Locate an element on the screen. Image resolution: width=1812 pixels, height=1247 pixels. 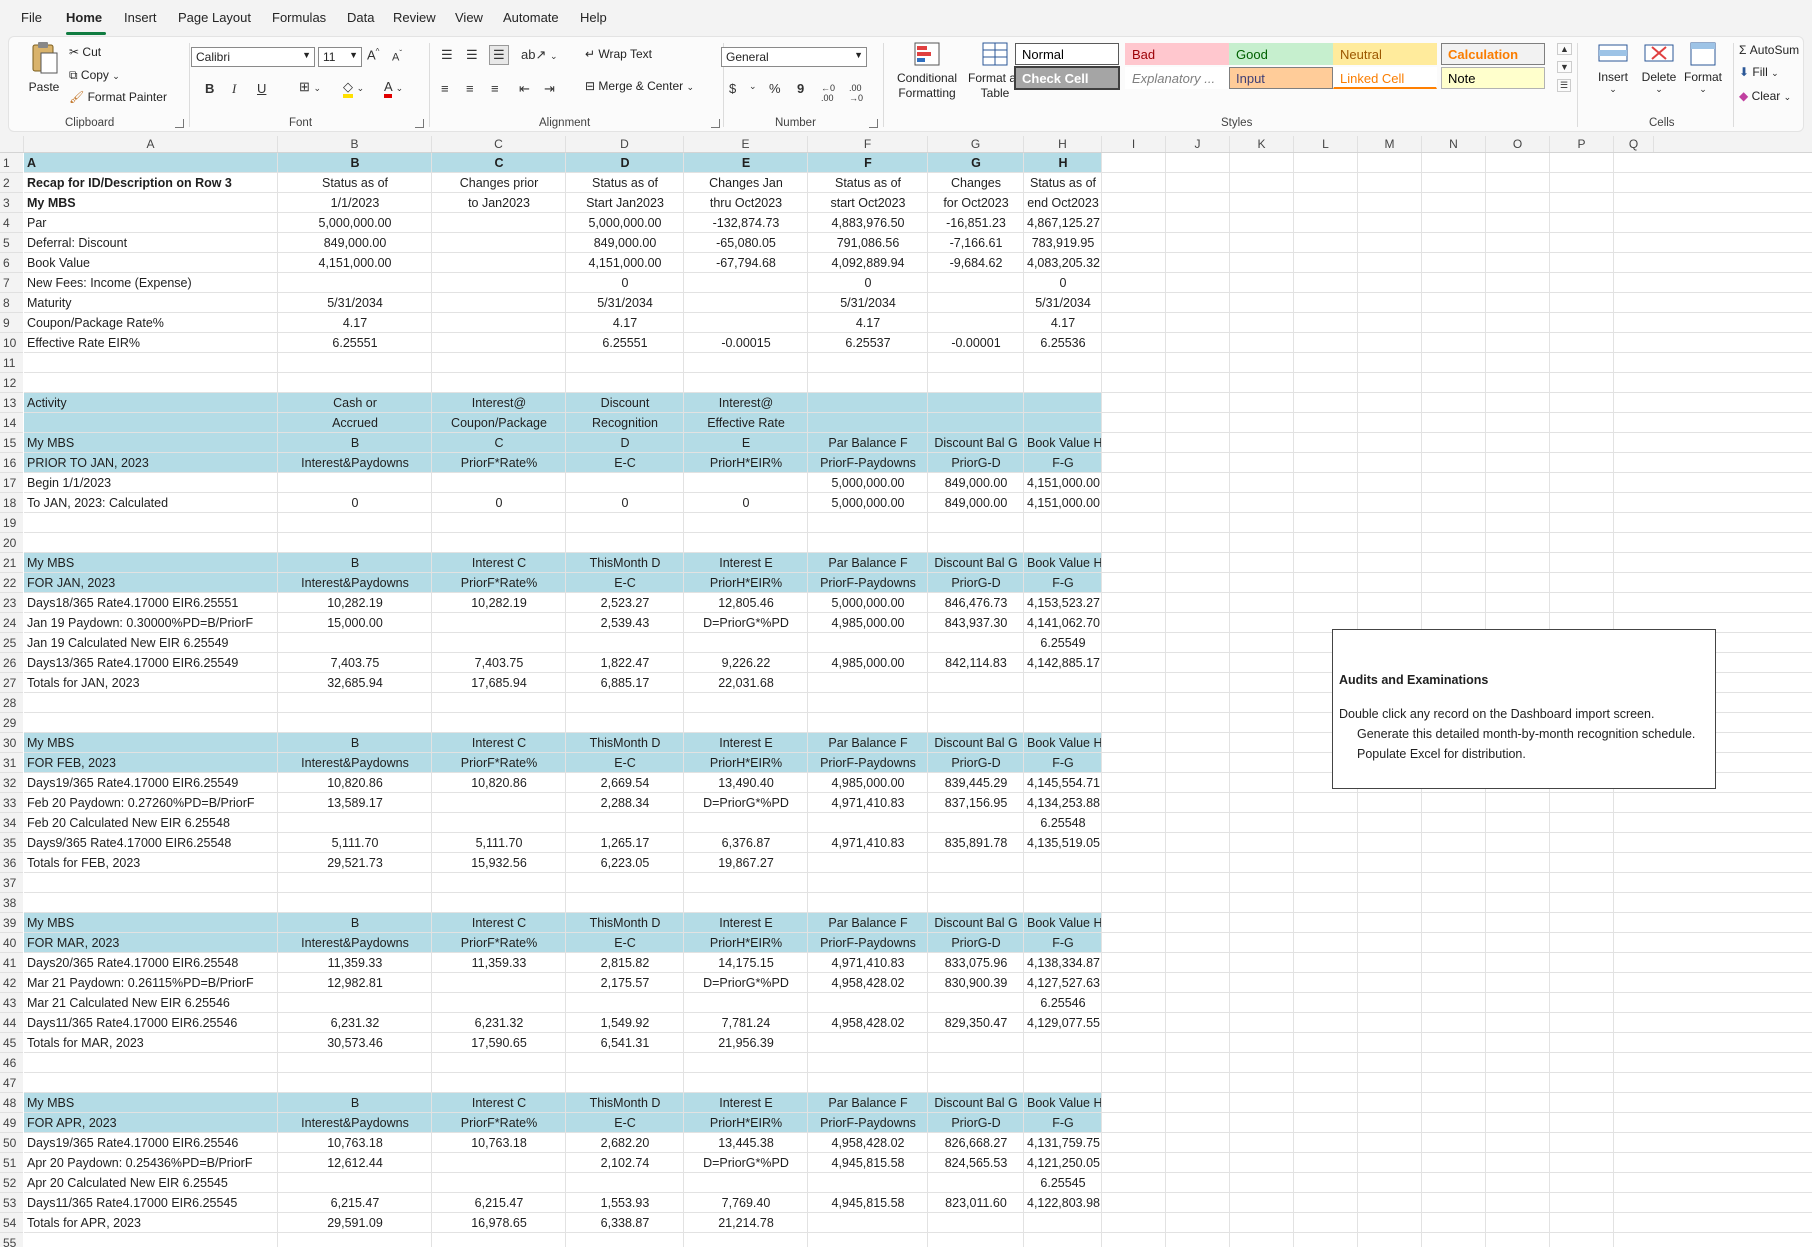
column-header-a: A is located at coordinates (151, 144).